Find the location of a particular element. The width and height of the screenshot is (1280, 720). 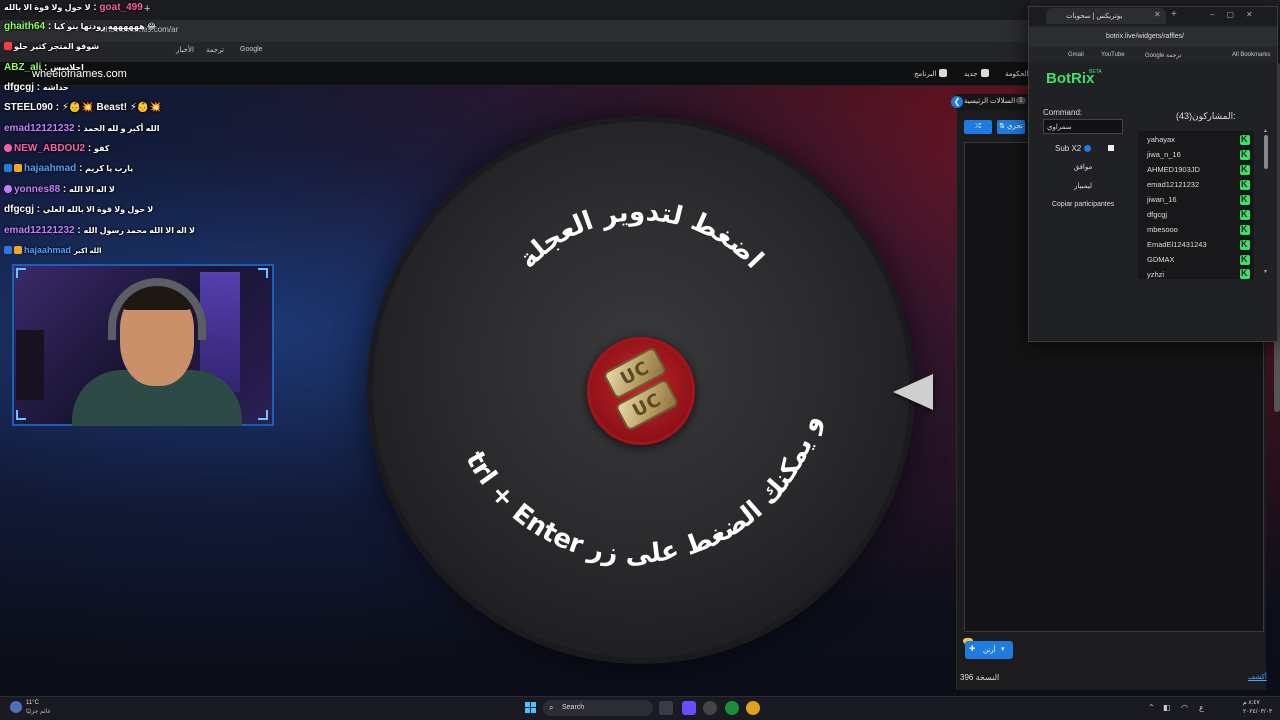

subx2-label: Sub X2 is located at coordinates (1068, 148).